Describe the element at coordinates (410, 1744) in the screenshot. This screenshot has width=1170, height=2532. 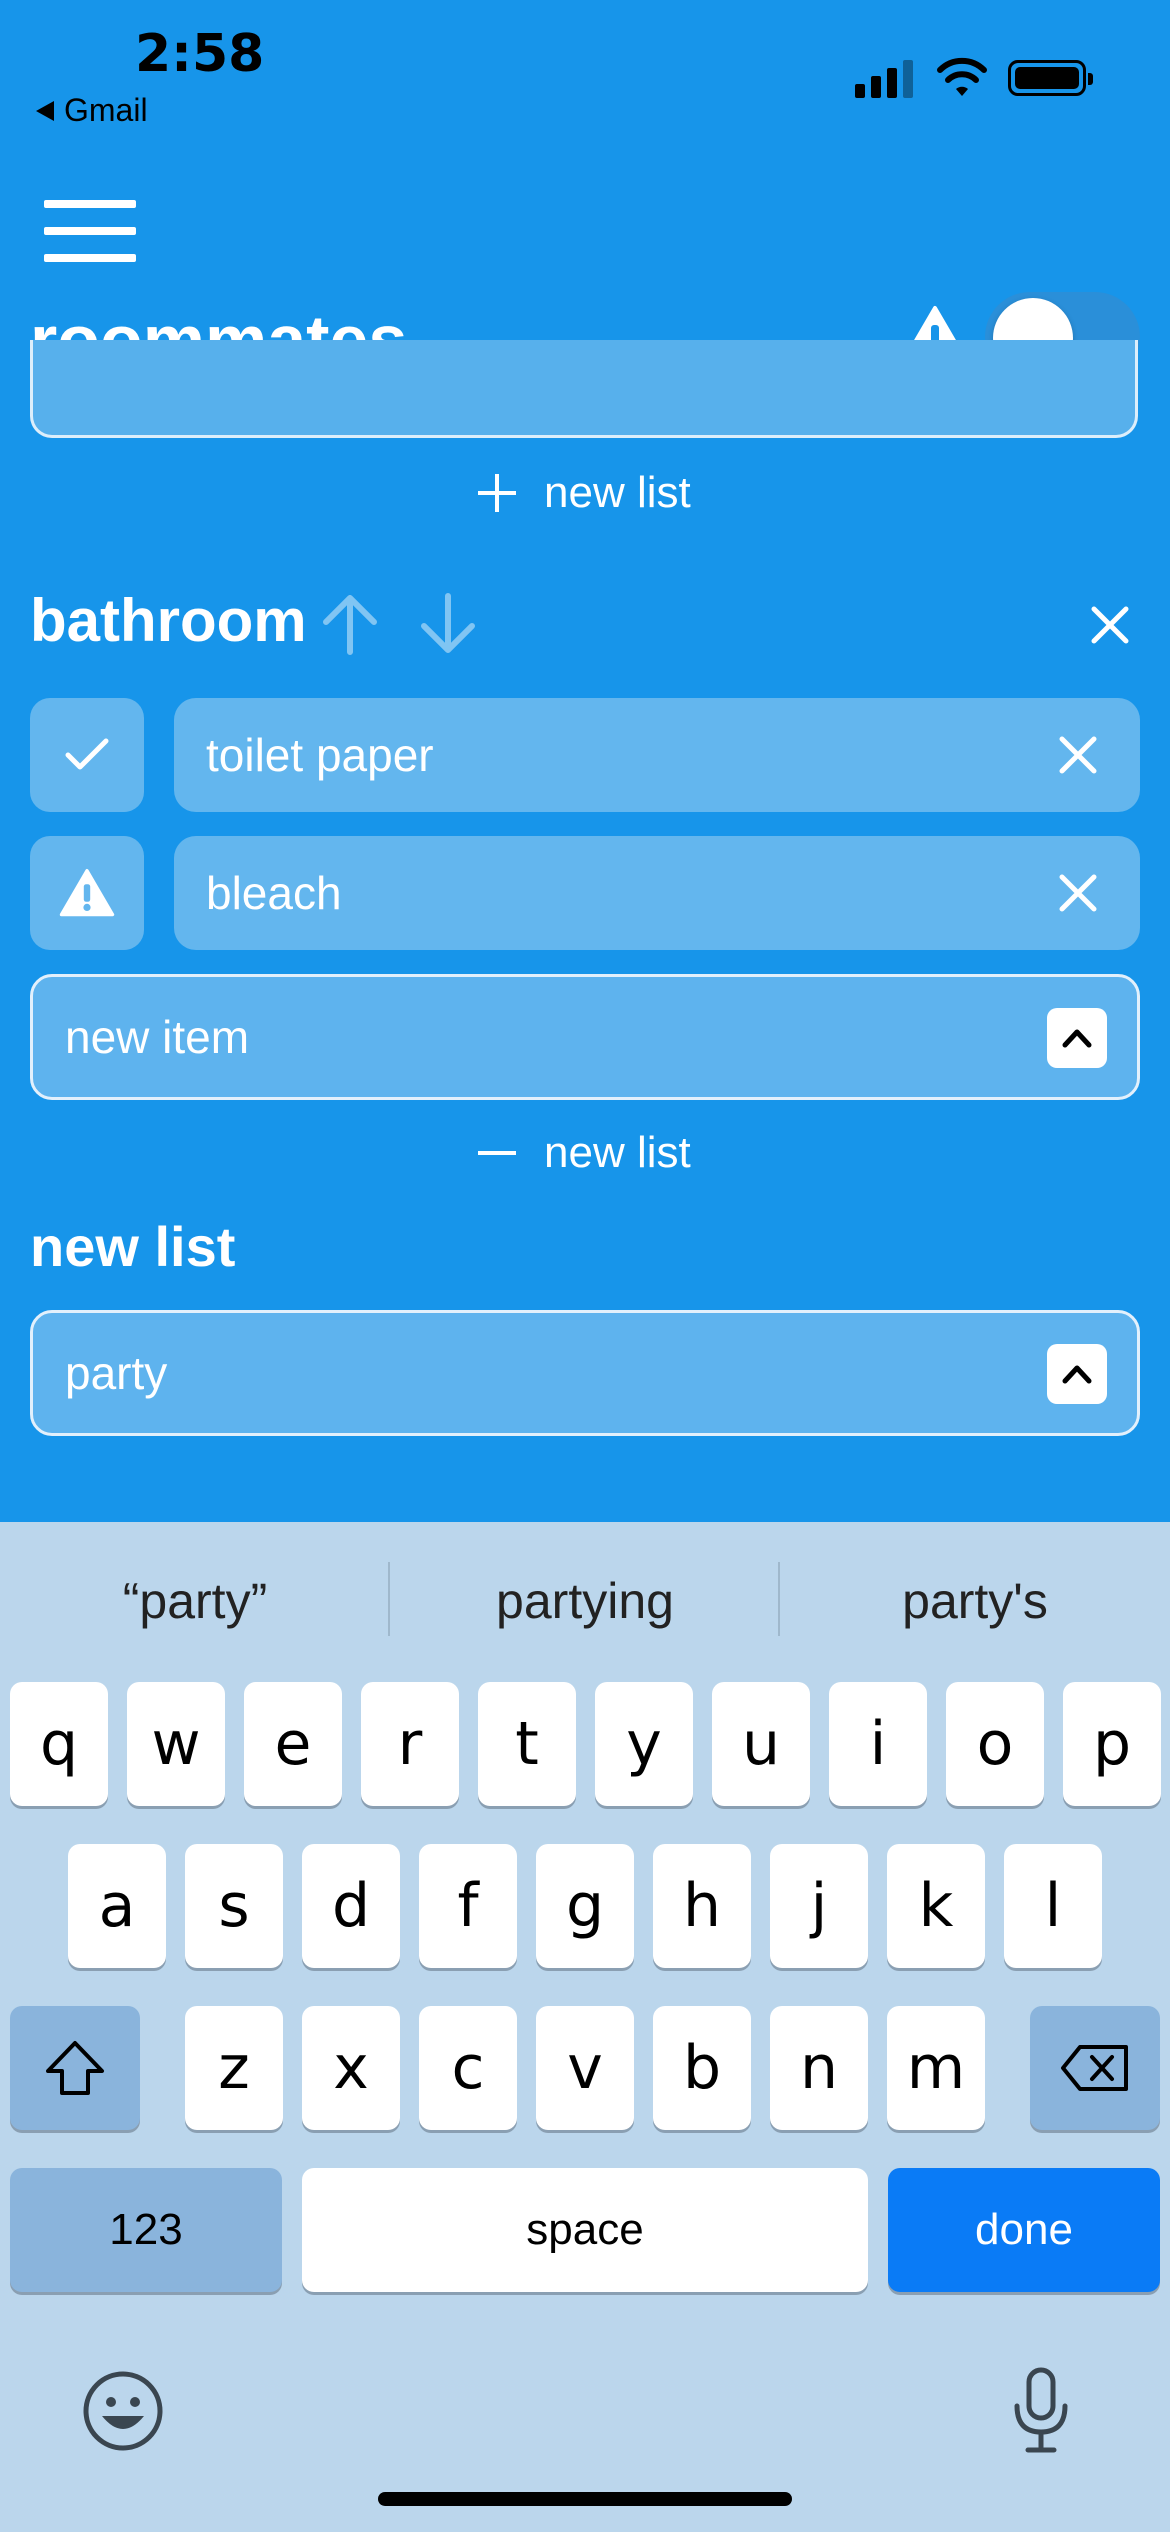
I see `key: r` at that location.